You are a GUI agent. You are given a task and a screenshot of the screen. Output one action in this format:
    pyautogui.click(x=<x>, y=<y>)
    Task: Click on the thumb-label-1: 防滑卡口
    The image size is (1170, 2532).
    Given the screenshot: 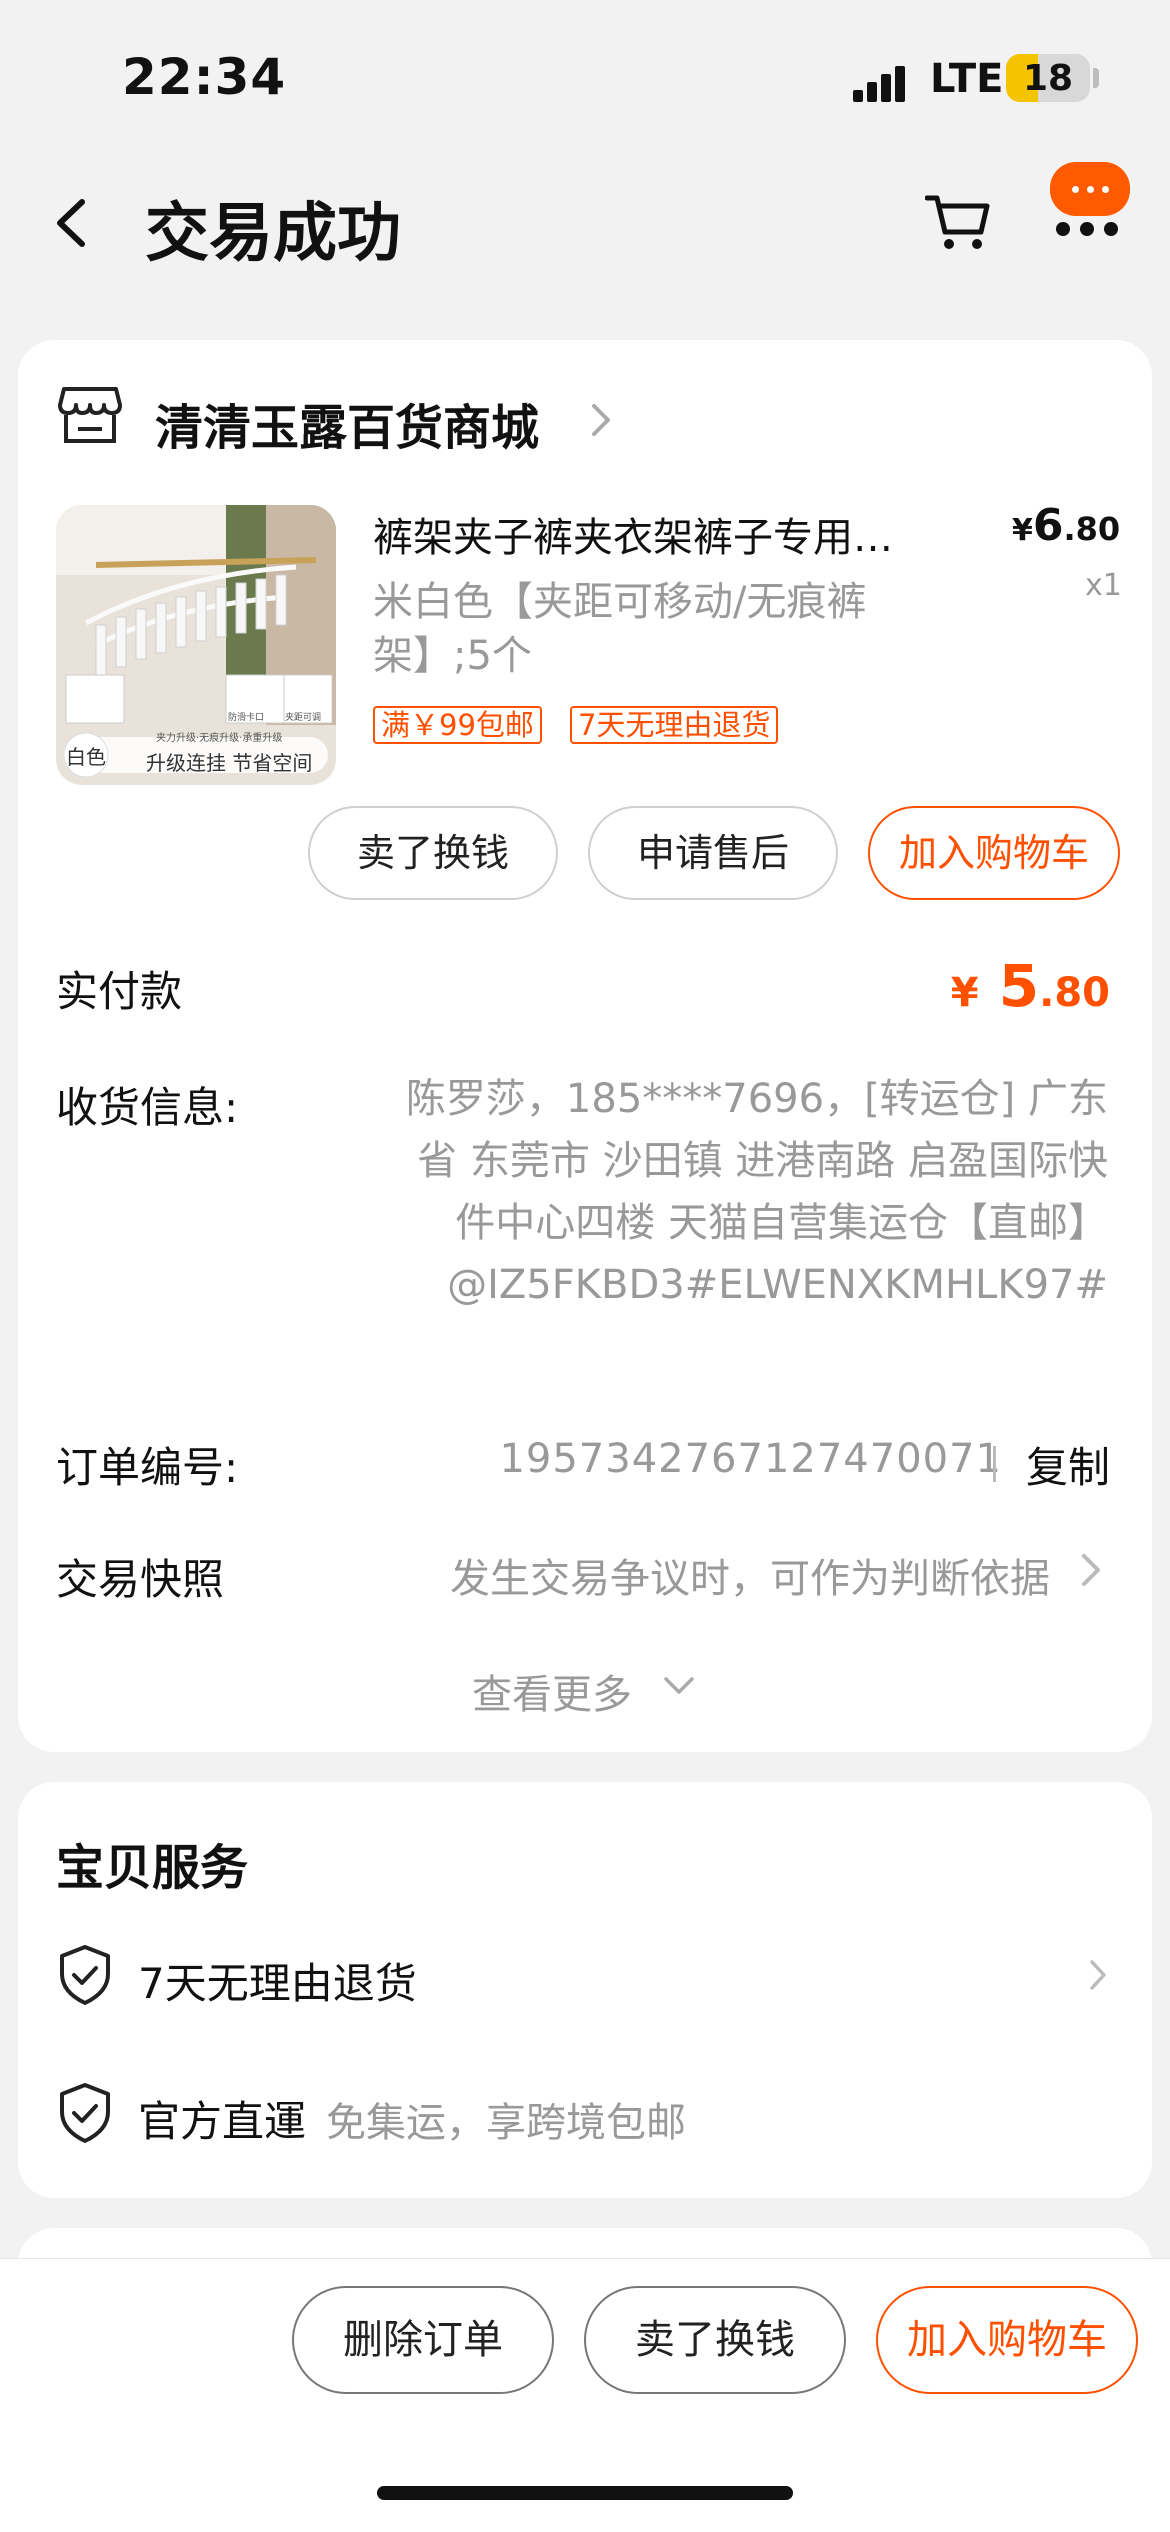 What is the action you would take?
    pyautogui.click(x=246, y=718)
    